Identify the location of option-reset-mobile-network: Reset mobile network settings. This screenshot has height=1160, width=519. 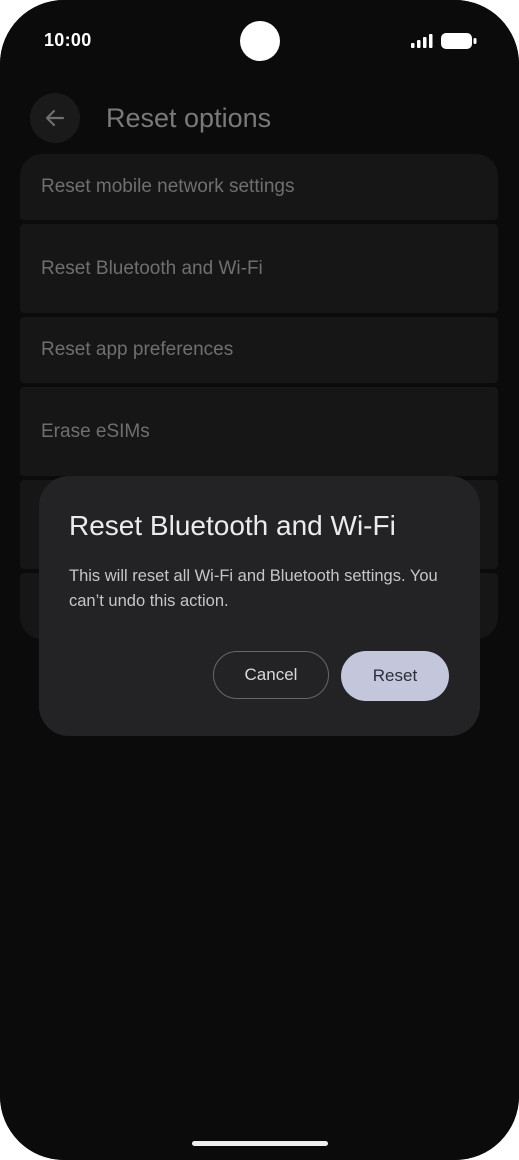
(259, 187).